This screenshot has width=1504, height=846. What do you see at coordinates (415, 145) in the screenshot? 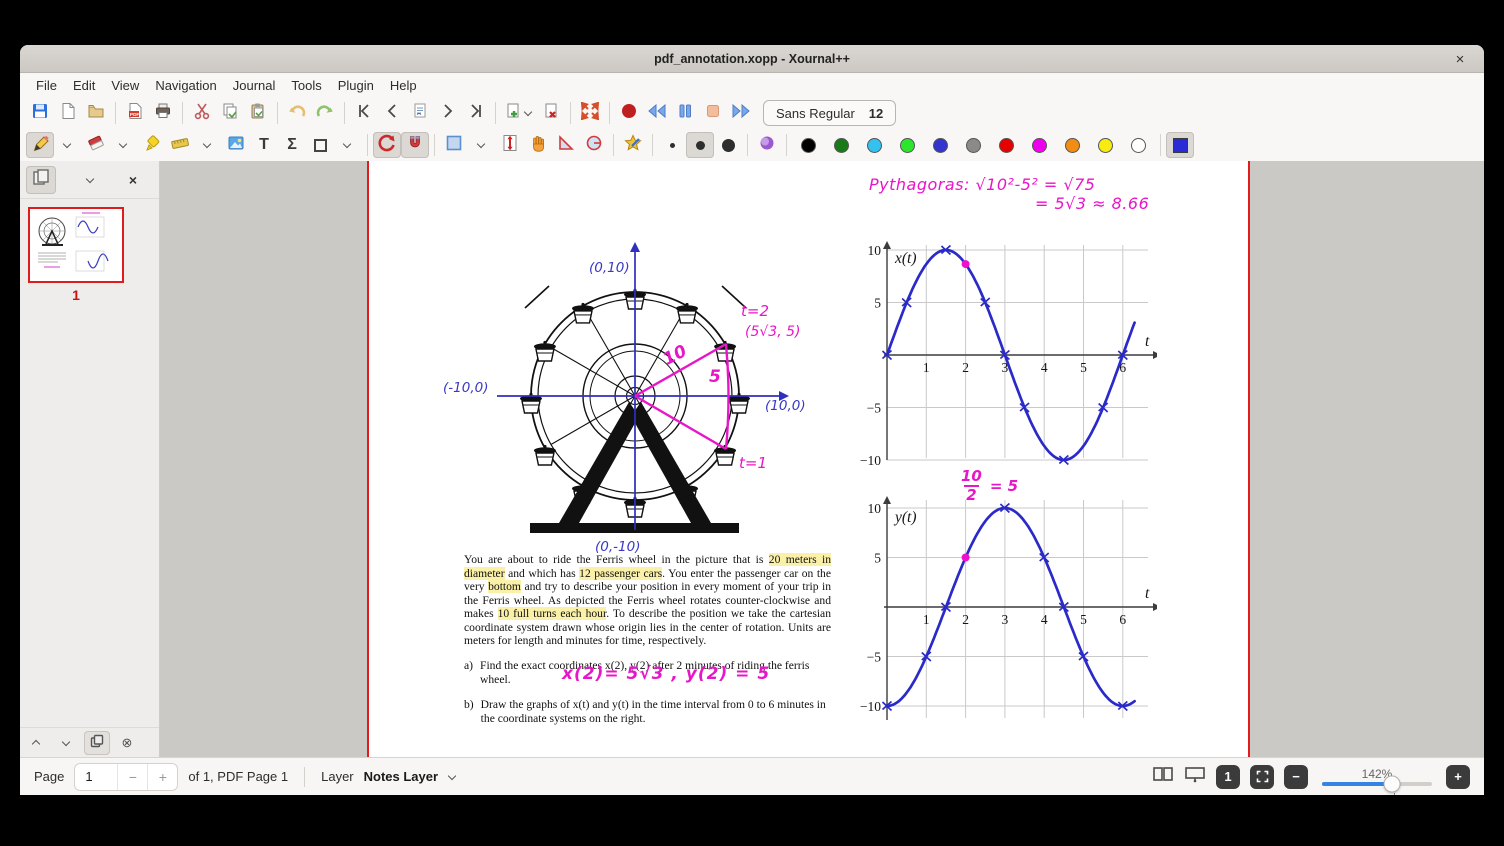
I see `grid-snapping-button` at bounding box center [415, 145].